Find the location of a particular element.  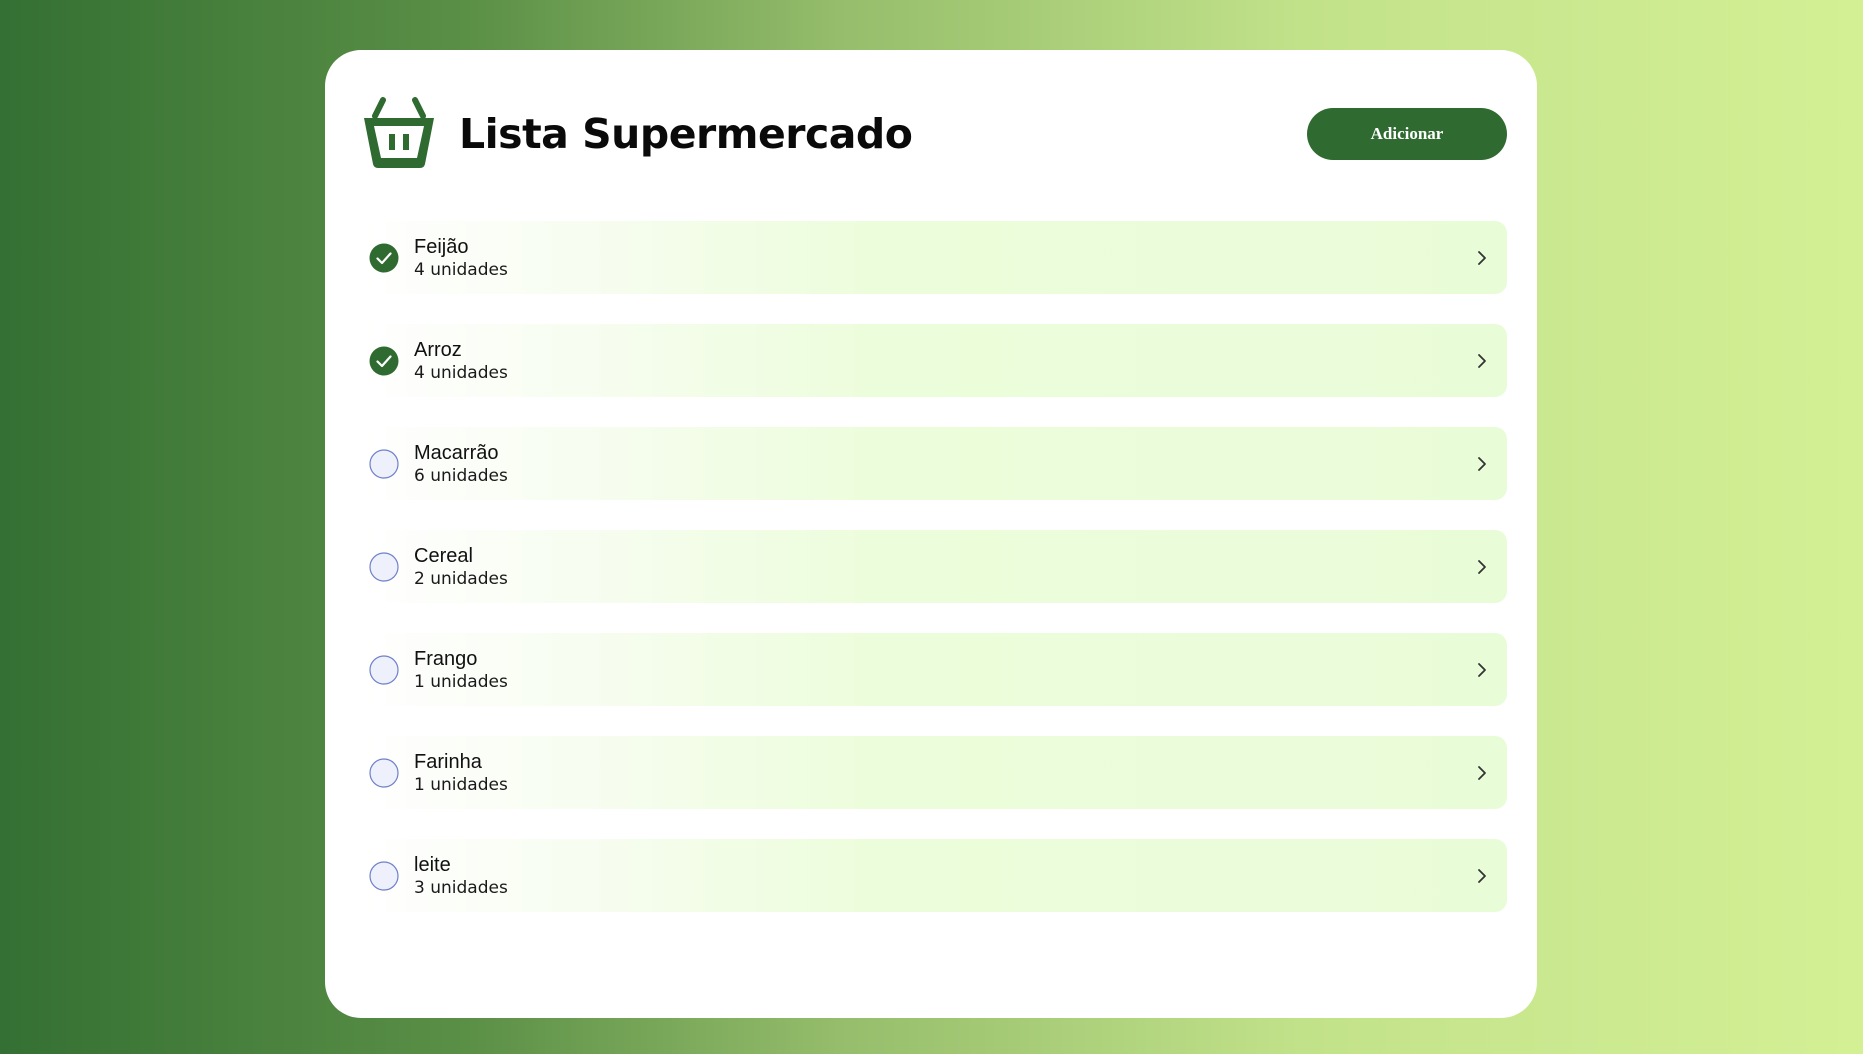

item-quantity: 3 unidades is located at coordinates (461, 887).